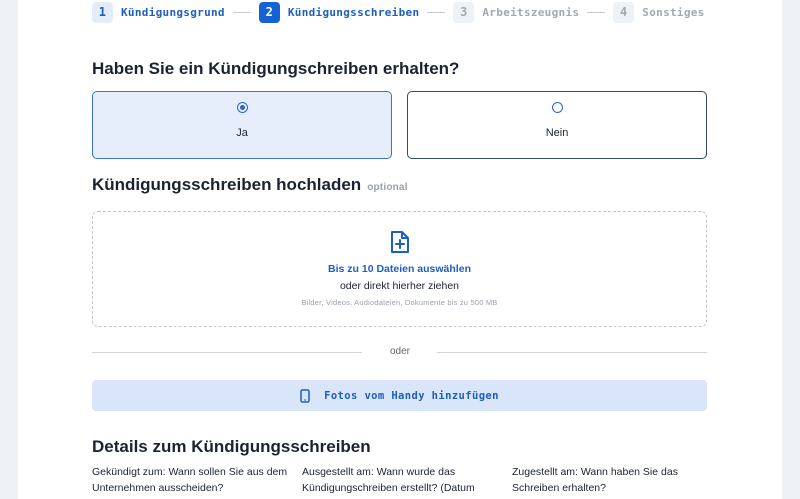  Describe the element at coordinates (387, 187) in the screenshot. I see `optional-badge: optional` at that location.